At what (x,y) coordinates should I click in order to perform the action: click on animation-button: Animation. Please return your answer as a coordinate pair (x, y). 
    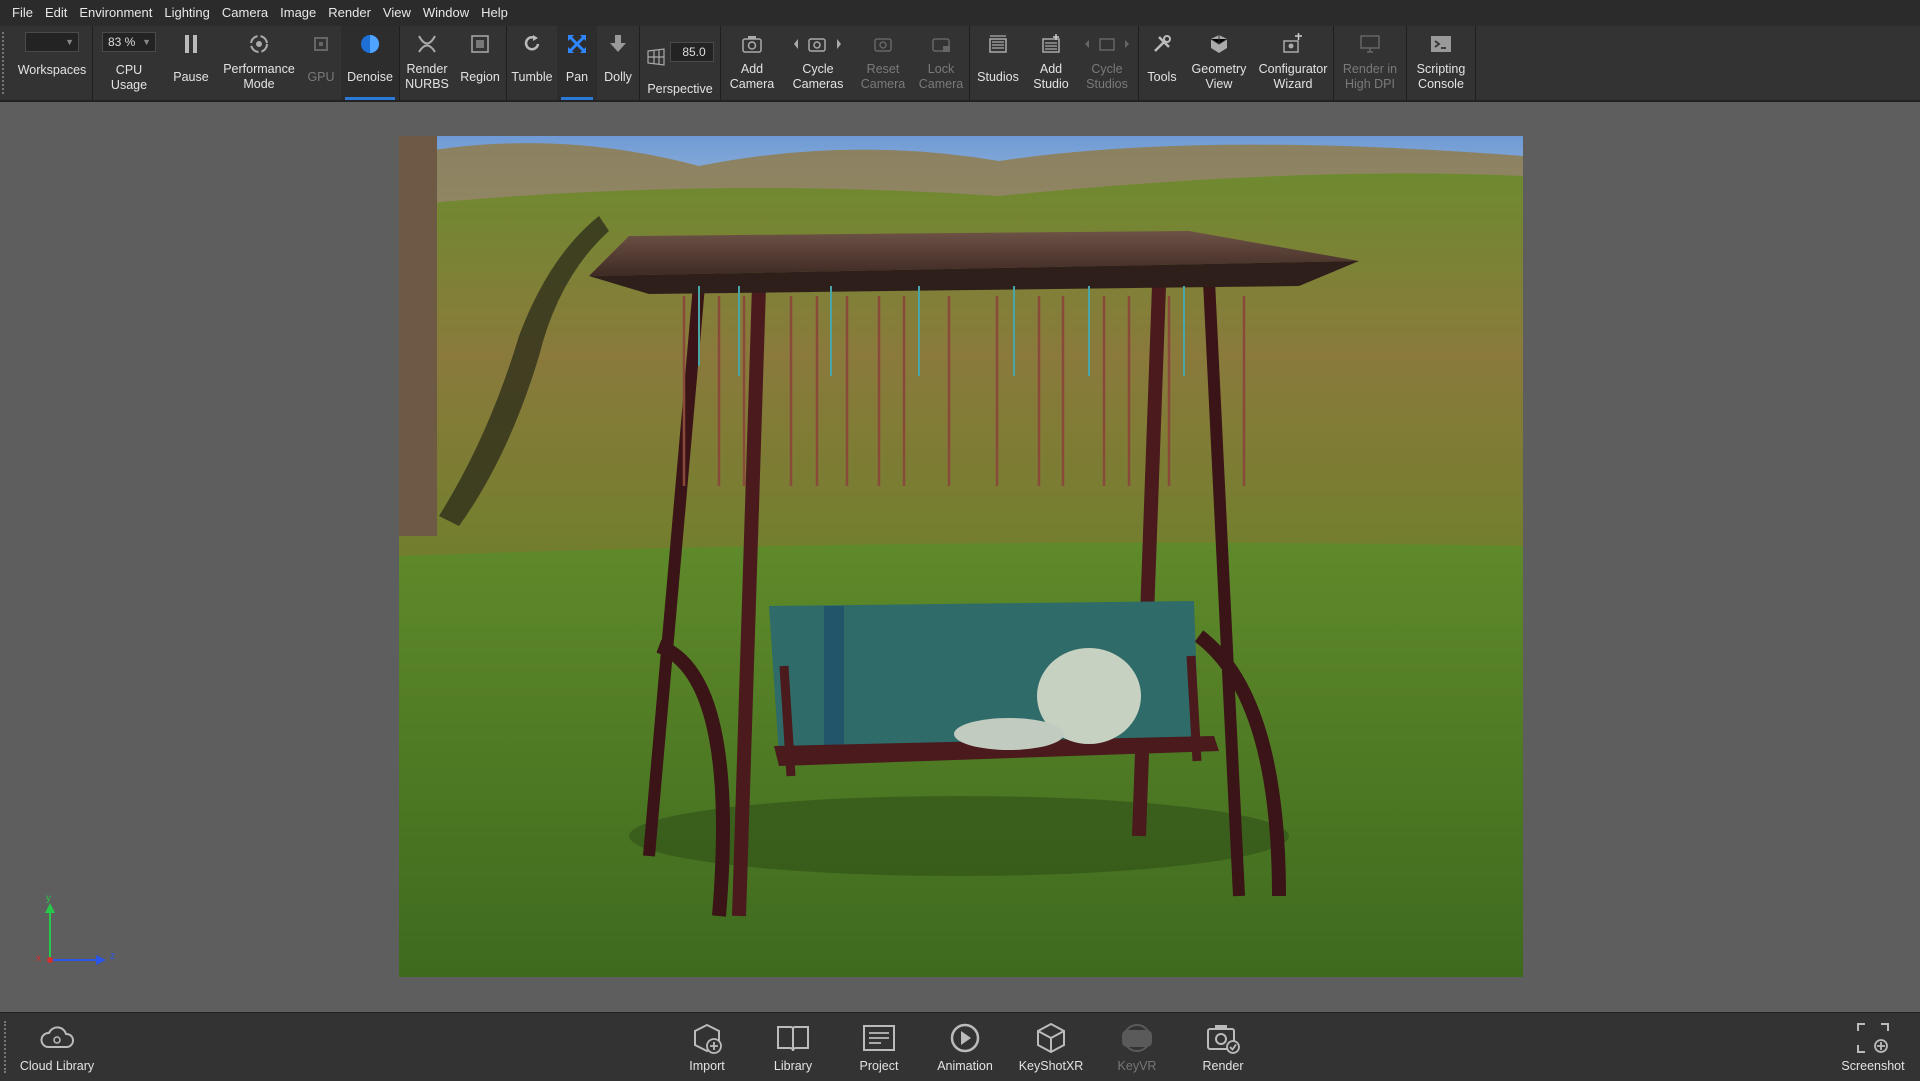
    Looking at the image, I should click on (965, 1046).